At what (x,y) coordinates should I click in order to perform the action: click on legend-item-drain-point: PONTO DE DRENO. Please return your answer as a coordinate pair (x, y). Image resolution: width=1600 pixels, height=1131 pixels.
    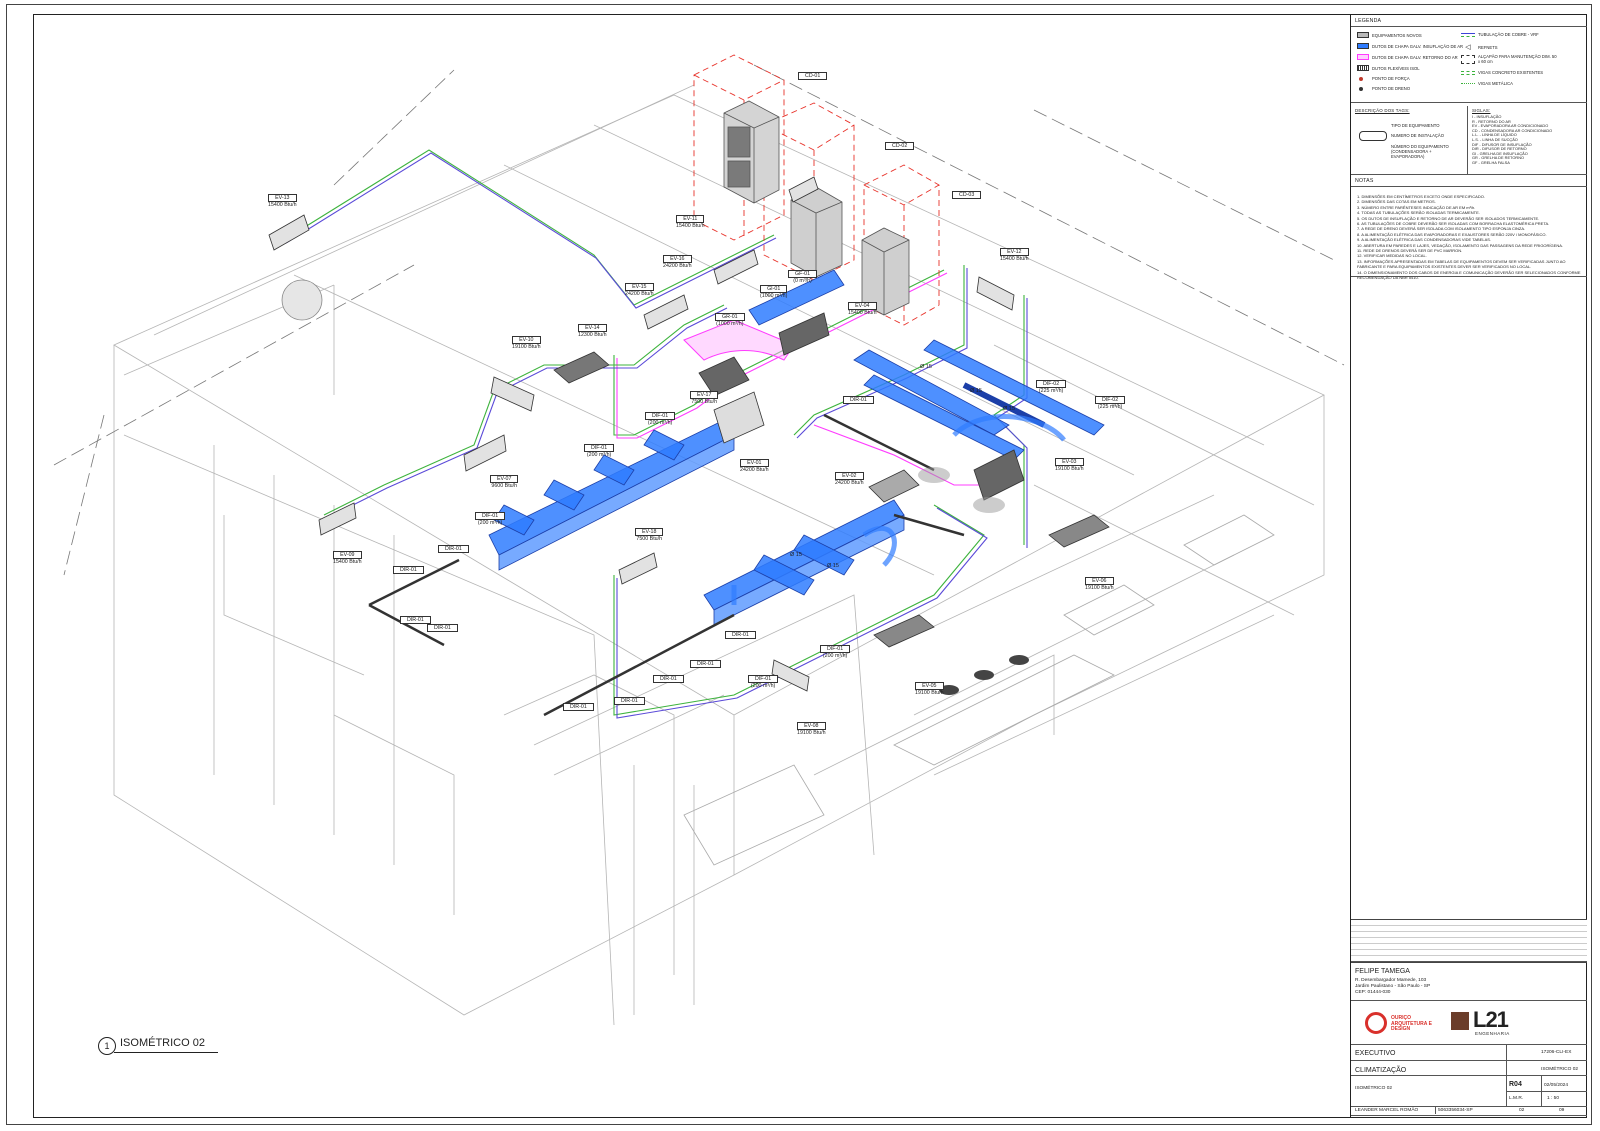
    Looking at the image, I should click on (1384, 88).